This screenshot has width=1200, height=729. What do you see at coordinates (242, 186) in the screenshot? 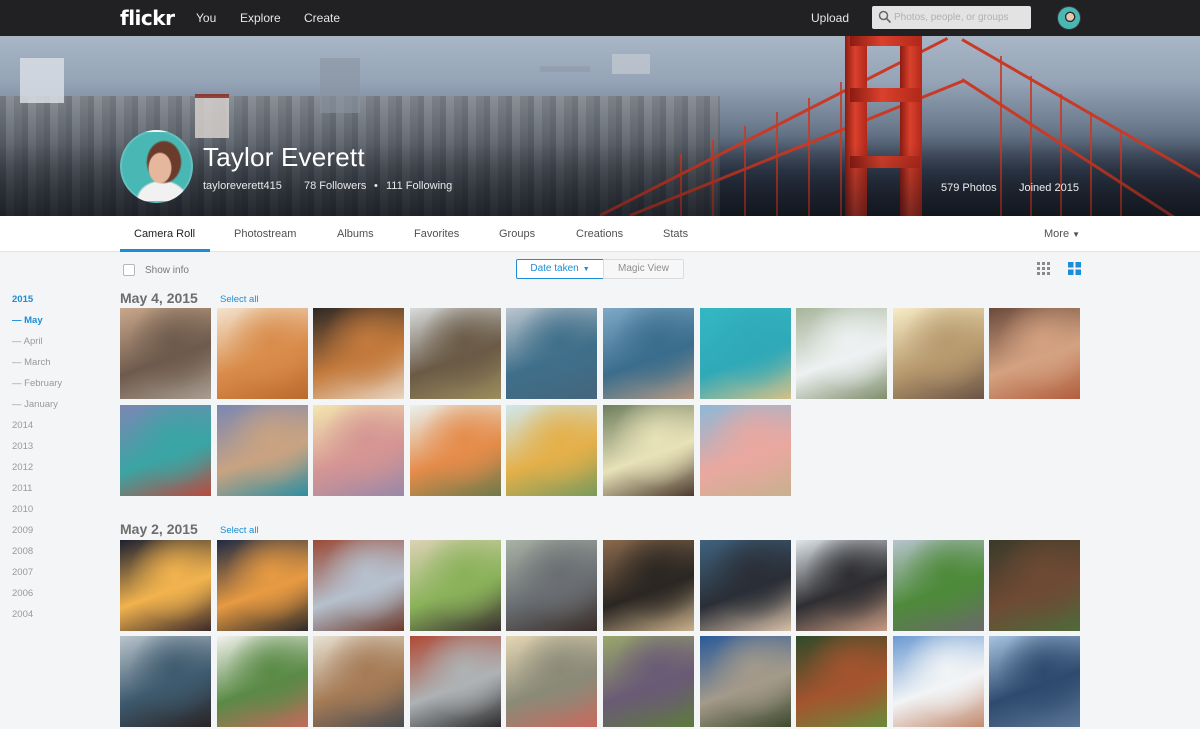
I see `profile-username: tayloreverett415` at bounding box center [242, 186].